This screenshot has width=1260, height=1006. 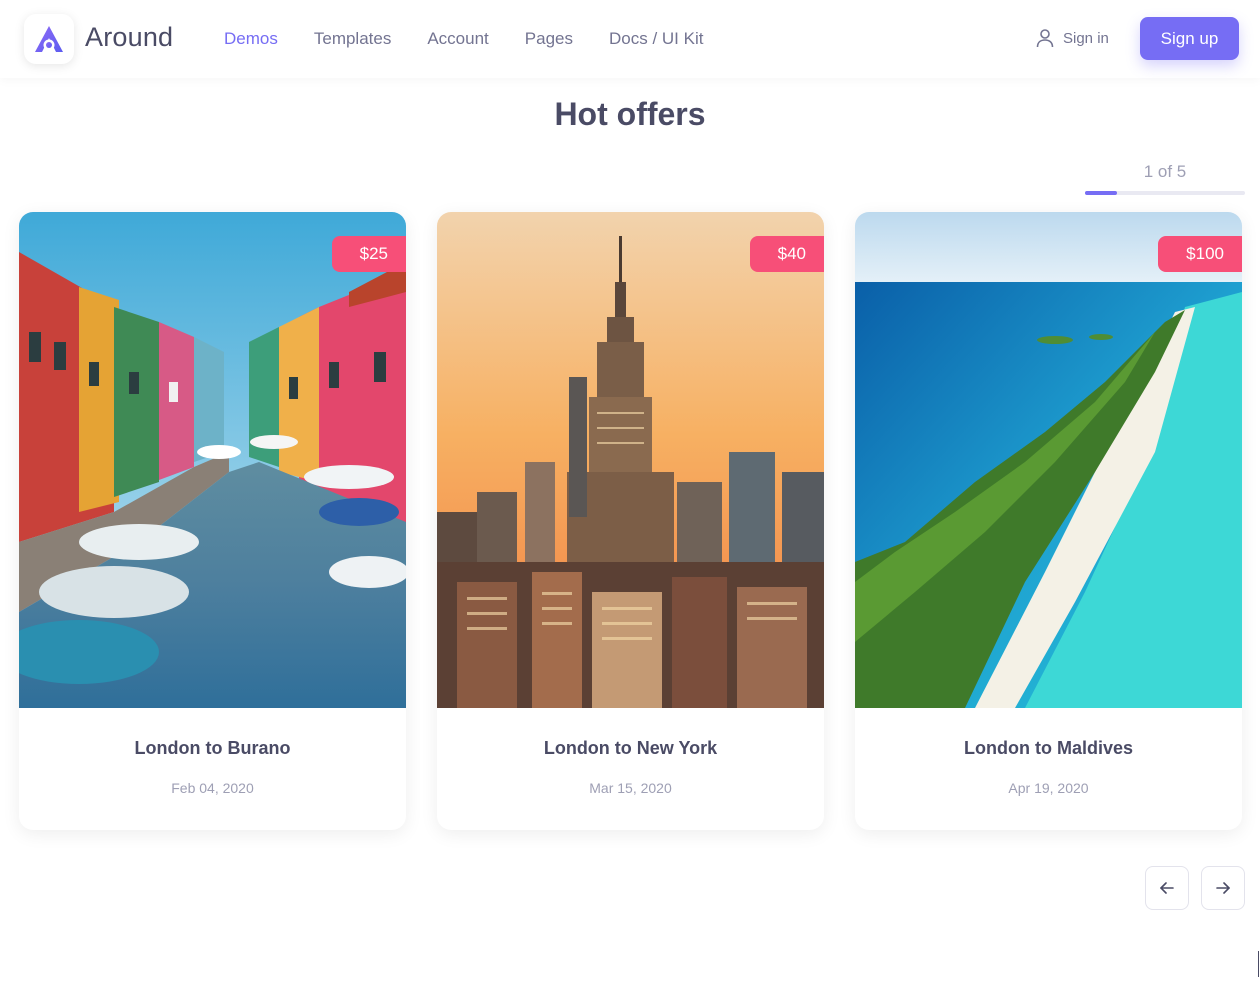 I want to click on price-badge: $25, so click(x=368, y=254).